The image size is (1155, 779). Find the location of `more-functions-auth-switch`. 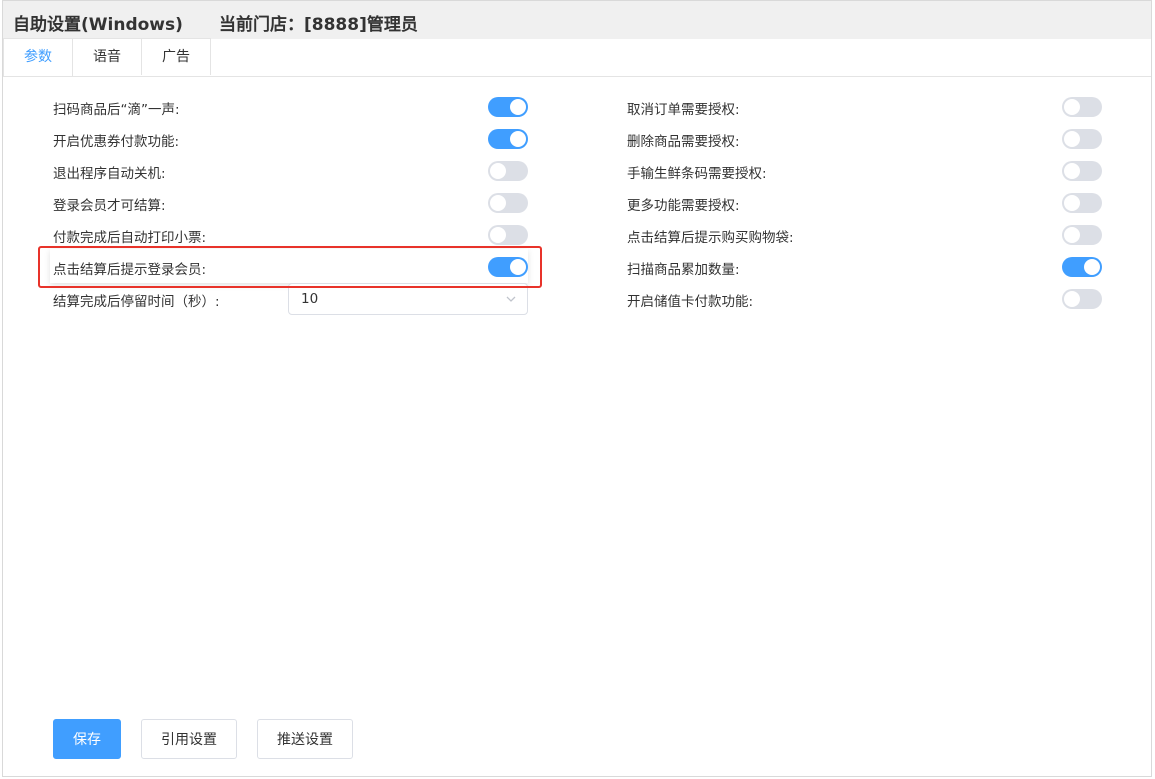

more-functions-auth-switch is located at coordinates (1082, 203).